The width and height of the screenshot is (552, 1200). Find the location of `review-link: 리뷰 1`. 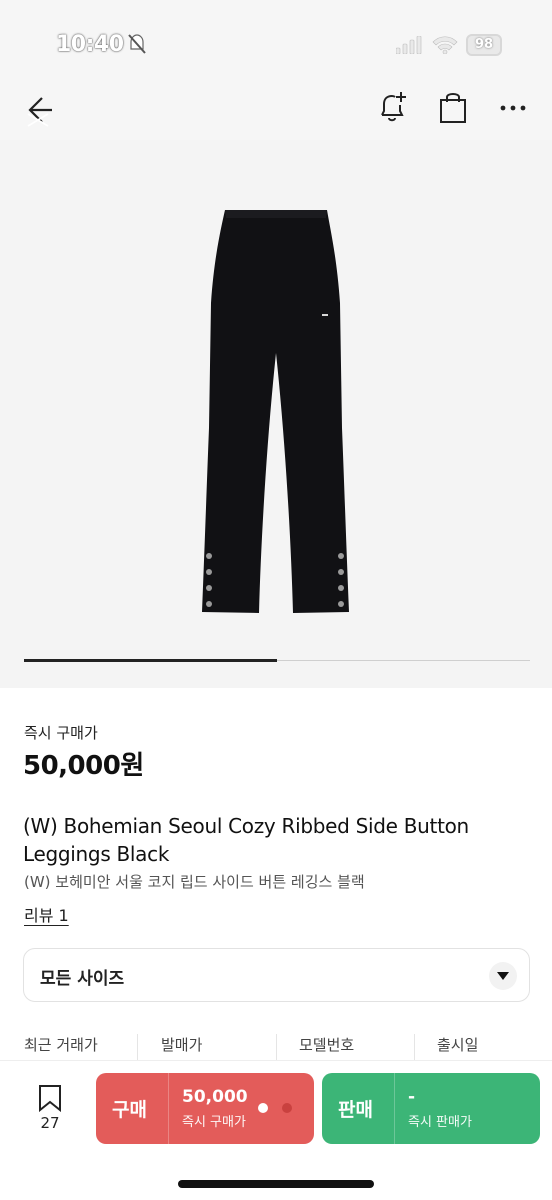

review-link: 리뷰 1 is located at coordinates (46, 914).